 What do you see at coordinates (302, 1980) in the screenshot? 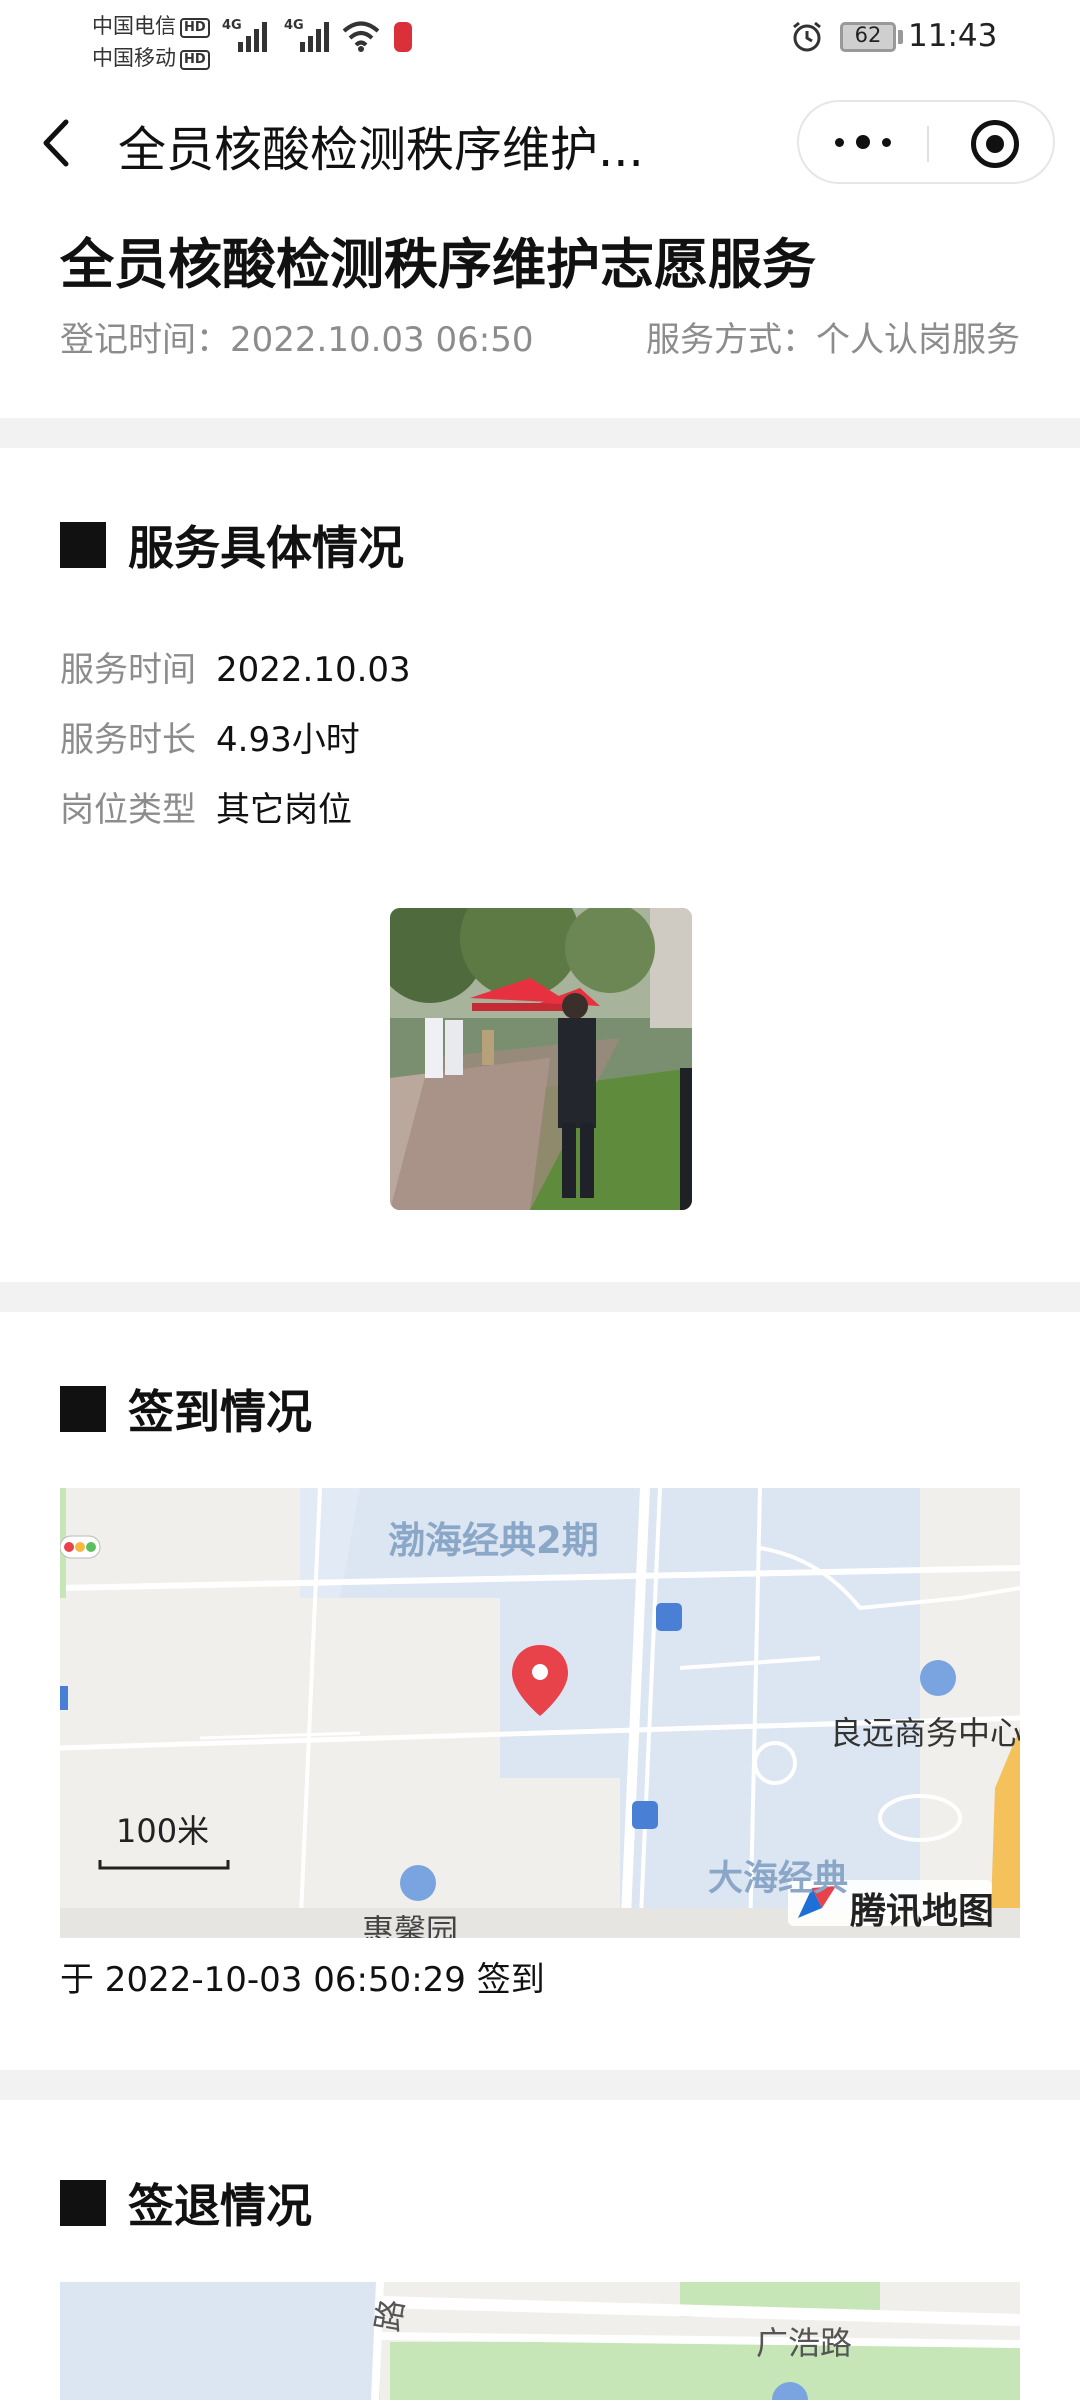
I see `checkin-time-text: 于 2022-10-03 06:50:29 签到` at bounding box center [302, 1980].